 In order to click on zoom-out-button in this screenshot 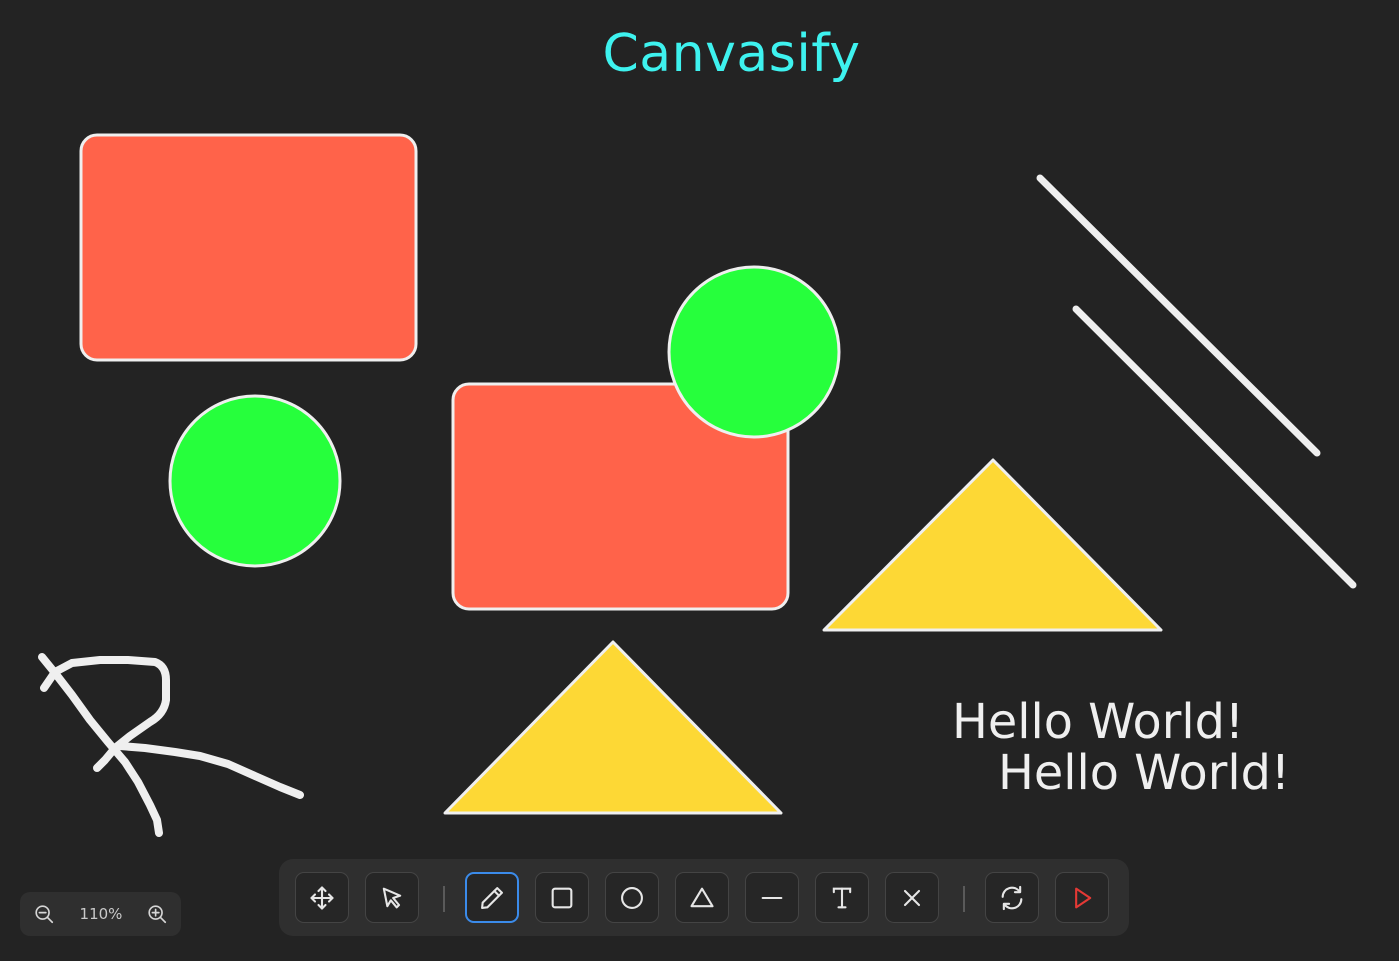, I will do `click(44, 914)`.